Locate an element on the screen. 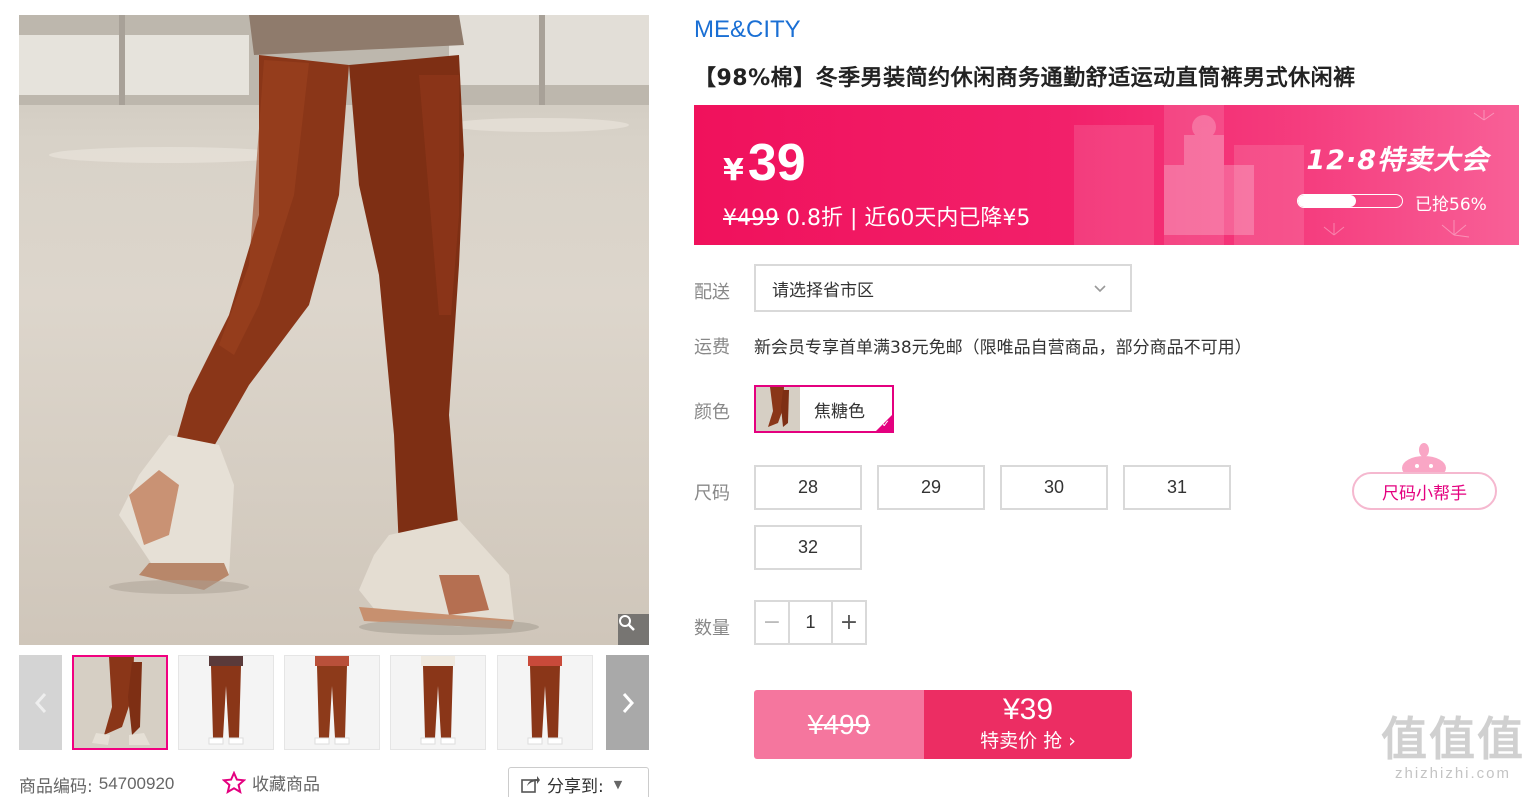  buy-price: ¥39 is located at coordinates (1028, 709).